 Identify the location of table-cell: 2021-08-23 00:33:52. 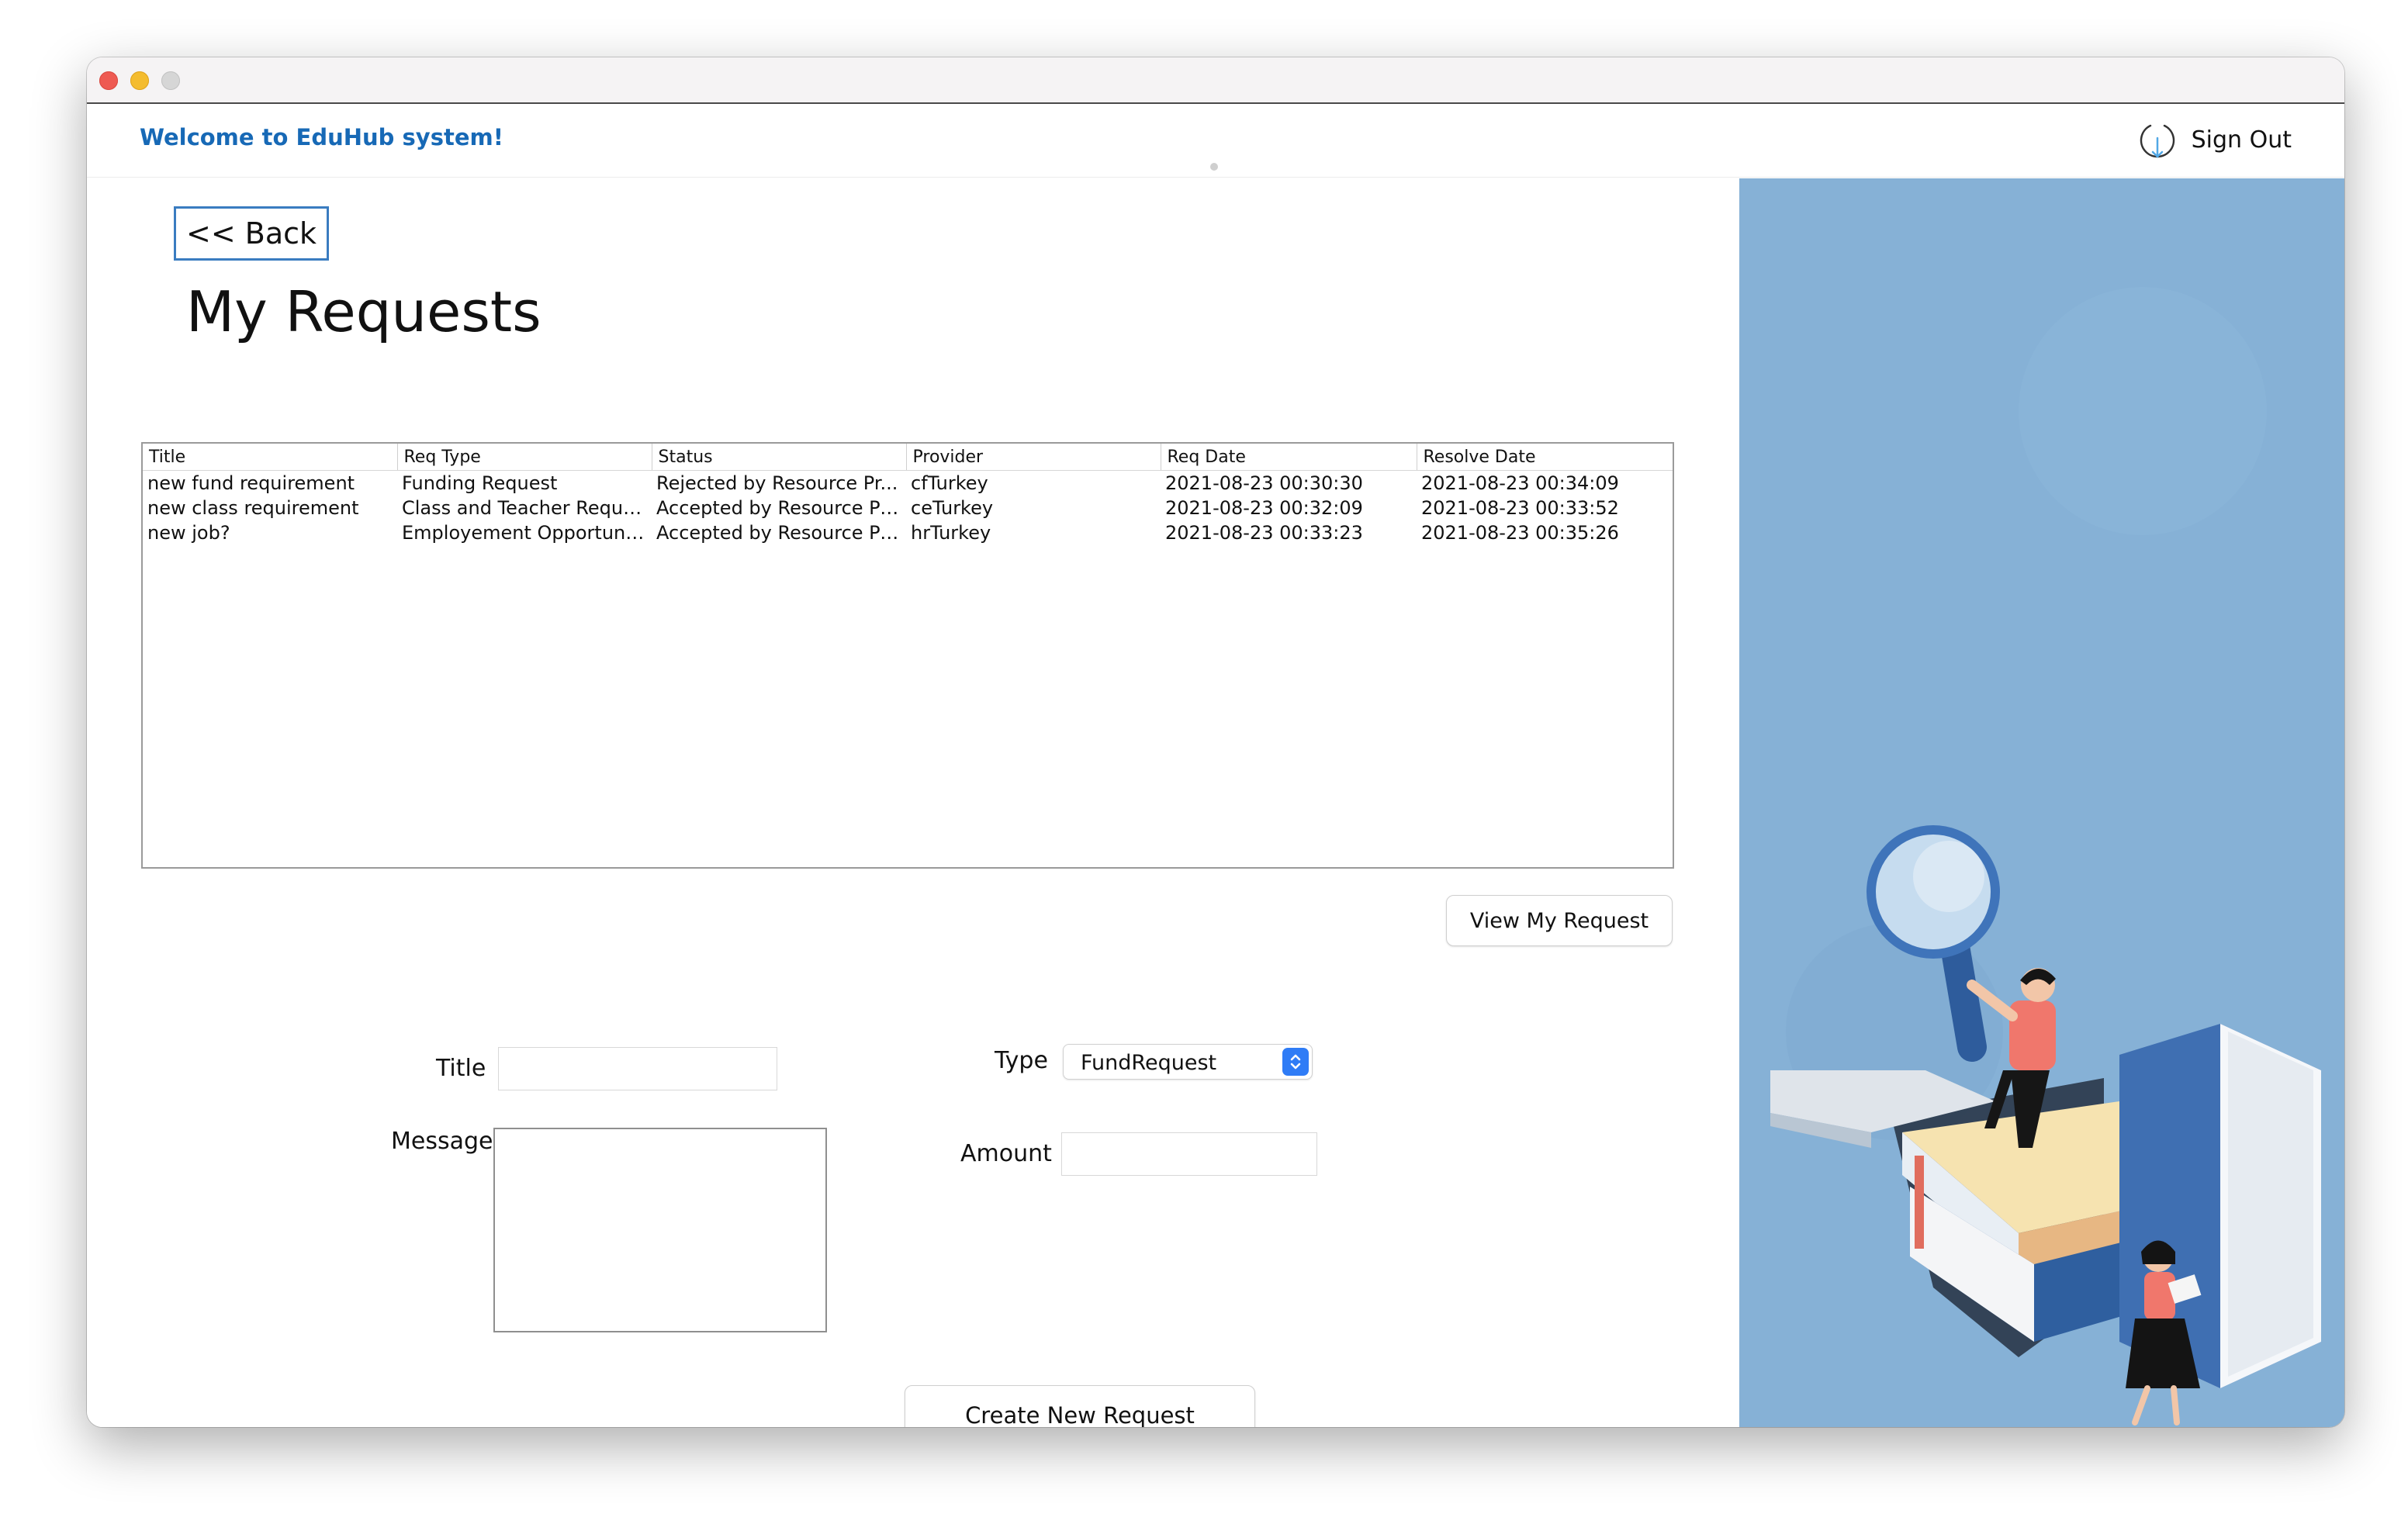
(1520, 508).